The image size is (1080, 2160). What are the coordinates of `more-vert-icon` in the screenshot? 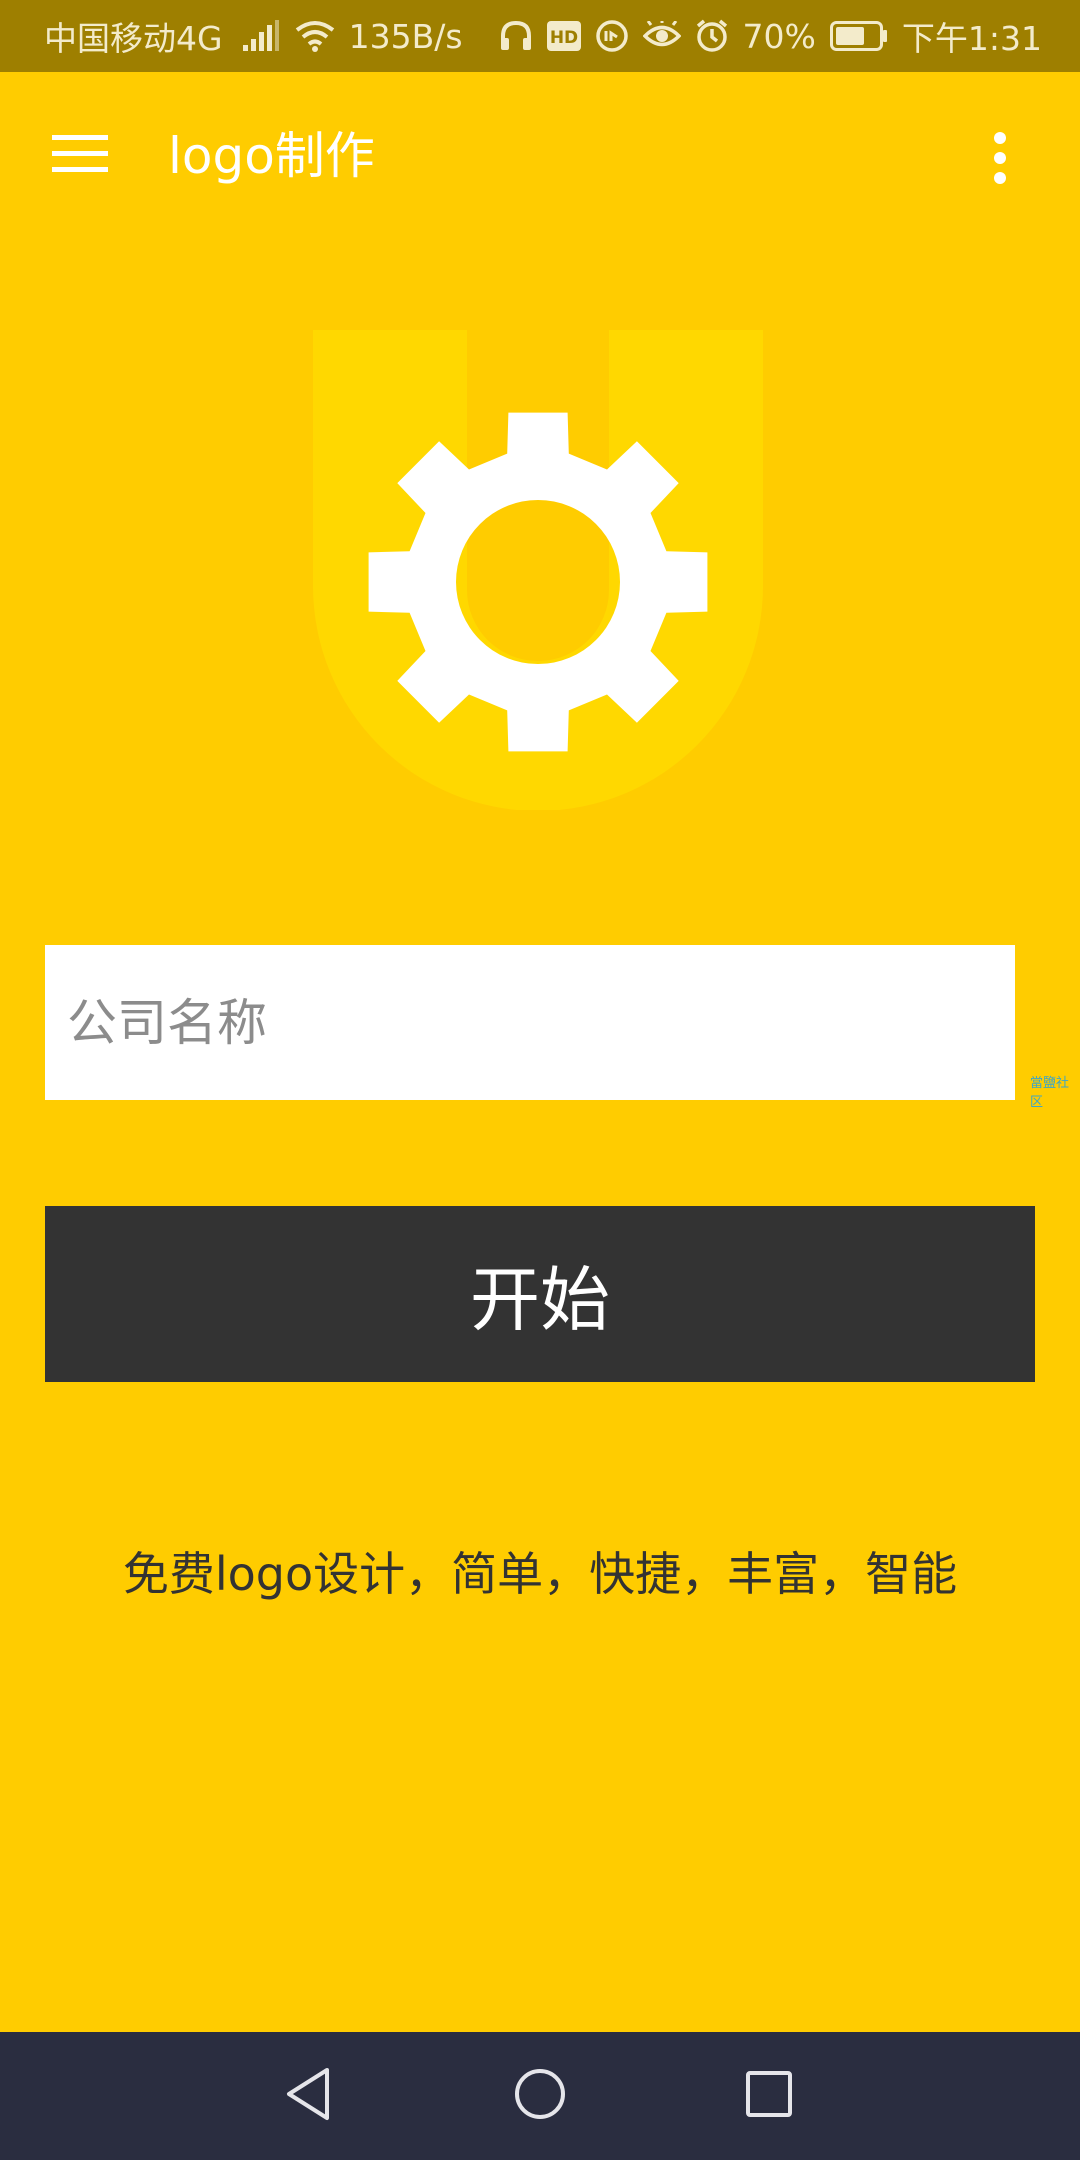 It's located at (1000, 160).